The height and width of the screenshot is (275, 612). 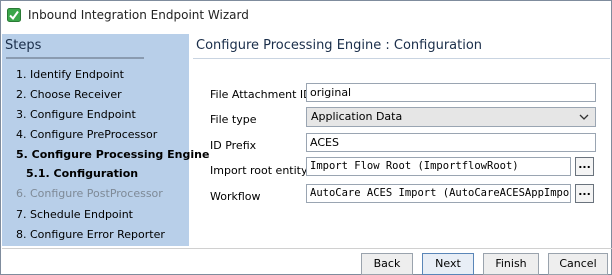 What do you see at coordinates (511, 264) in the screenshot?
I see `finish-button: Finish` at bounding box center [511, 264].